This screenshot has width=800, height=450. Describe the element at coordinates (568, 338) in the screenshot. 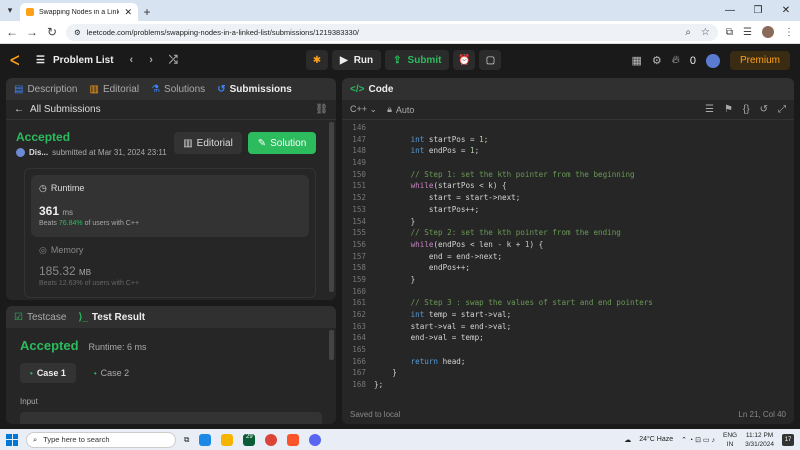

I see `code-line: 164 end->val = temp;` at that location.